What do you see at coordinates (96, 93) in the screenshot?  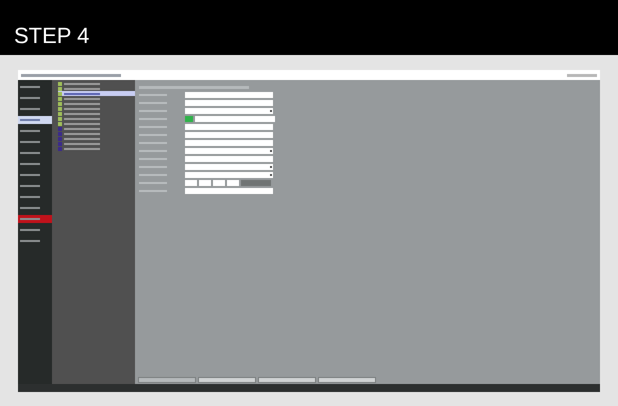 I see `tree-item` at bounding box center [96, 93].